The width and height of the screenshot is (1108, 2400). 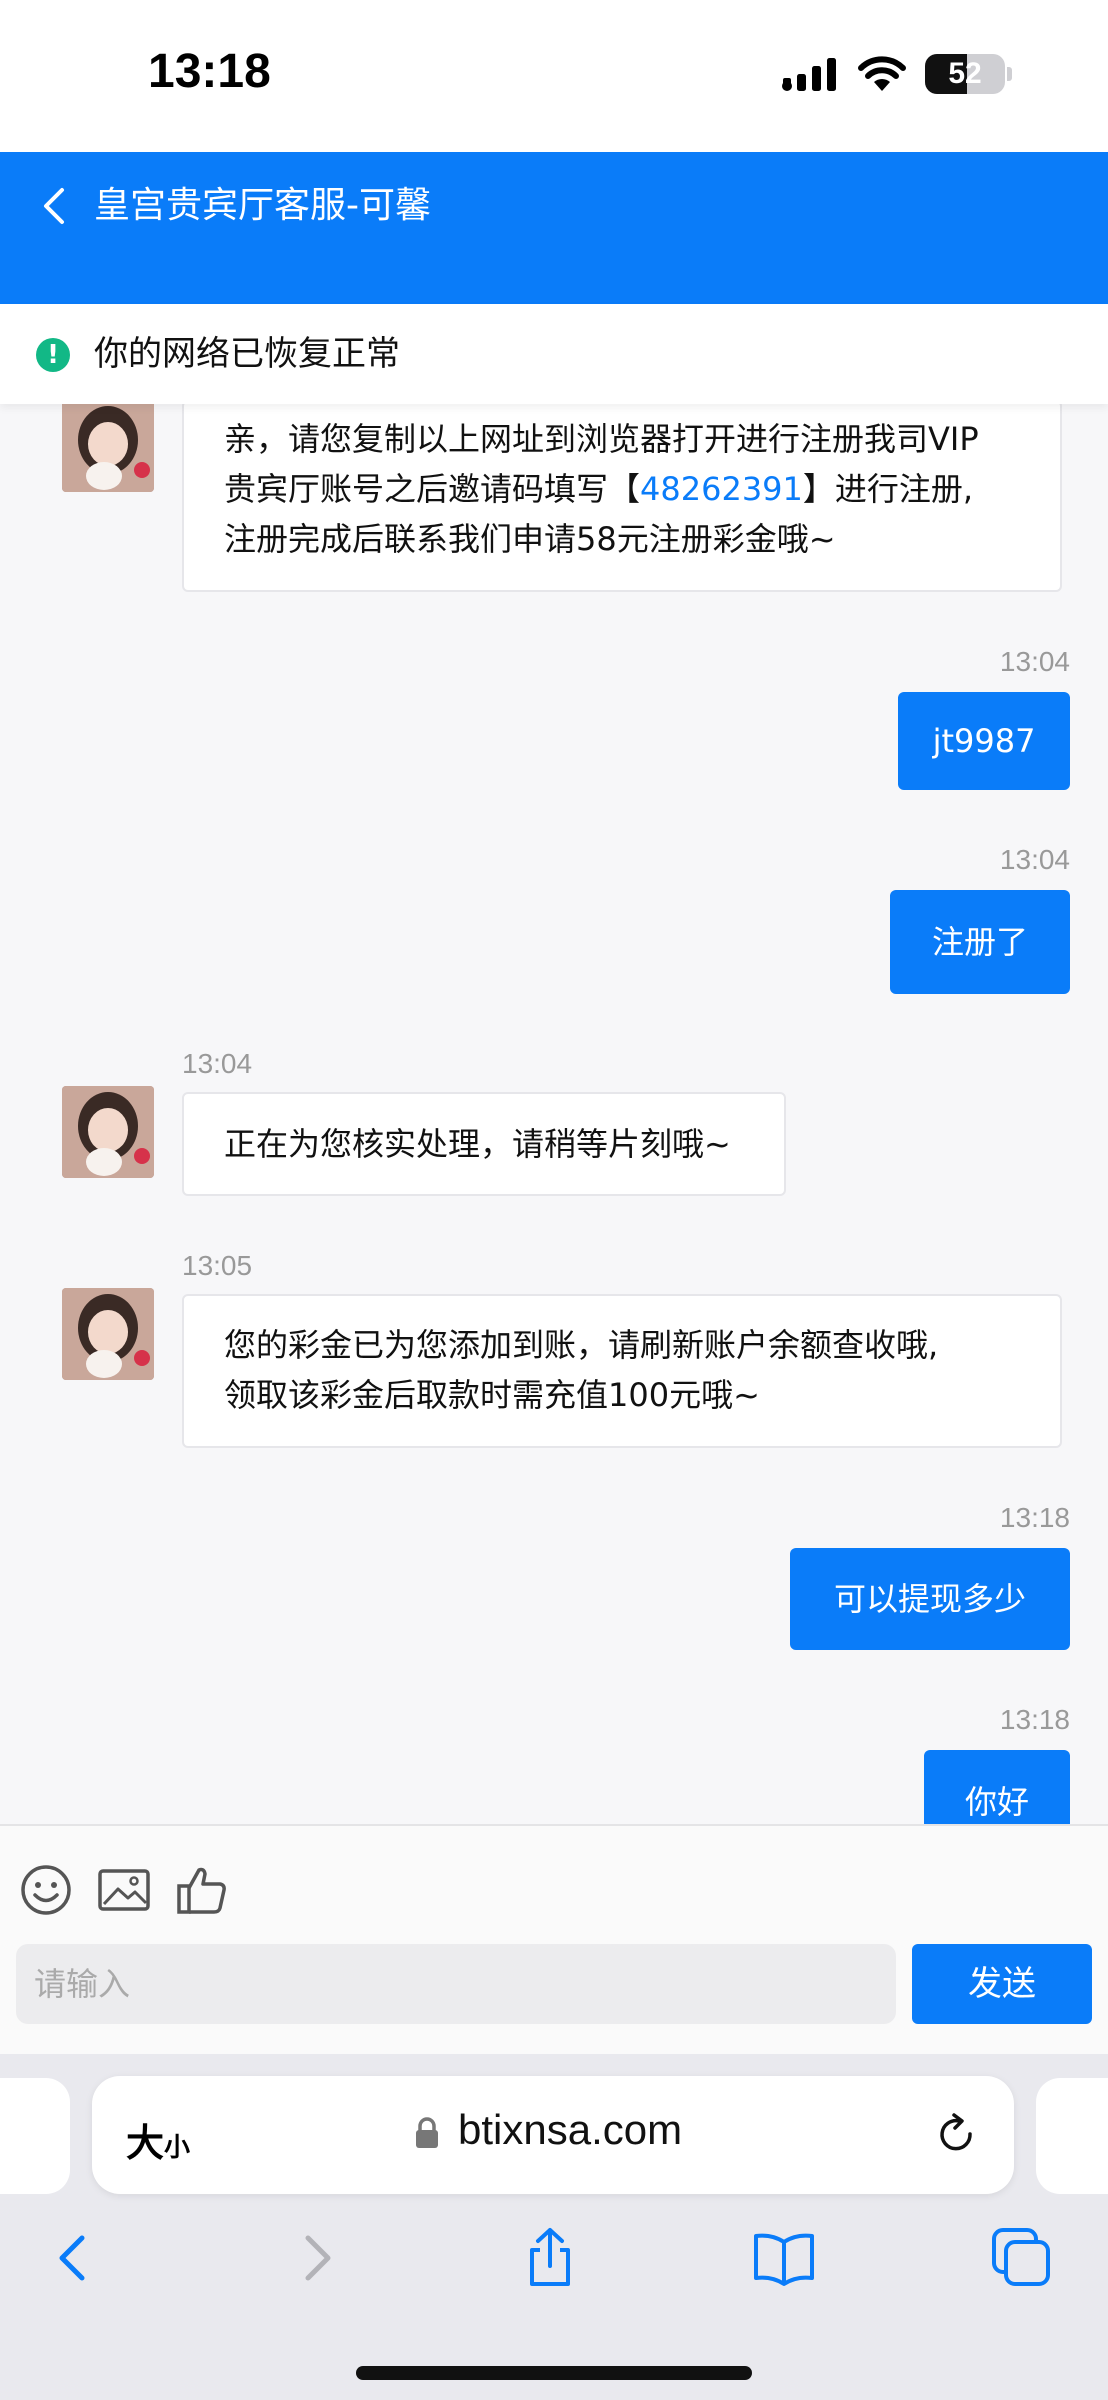 I want to click on status-bar: 13:18 52, so click(x=554, y=76).